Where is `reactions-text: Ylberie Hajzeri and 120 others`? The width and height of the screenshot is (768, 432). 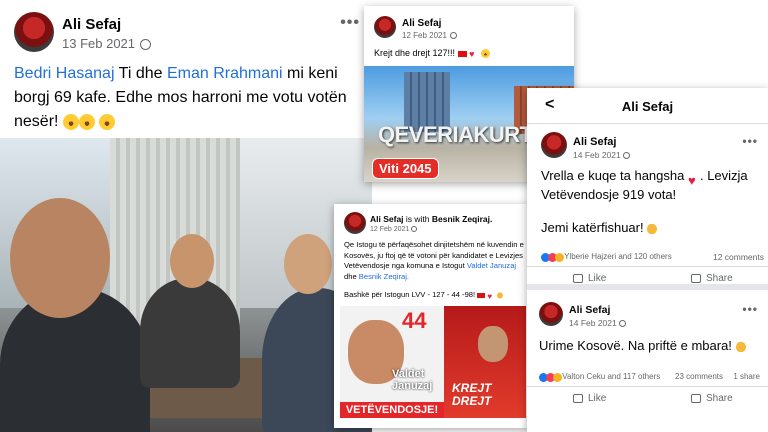 reactions-text: Ylberie Hajzeri and 120 others is located at coordinates (618, 256).